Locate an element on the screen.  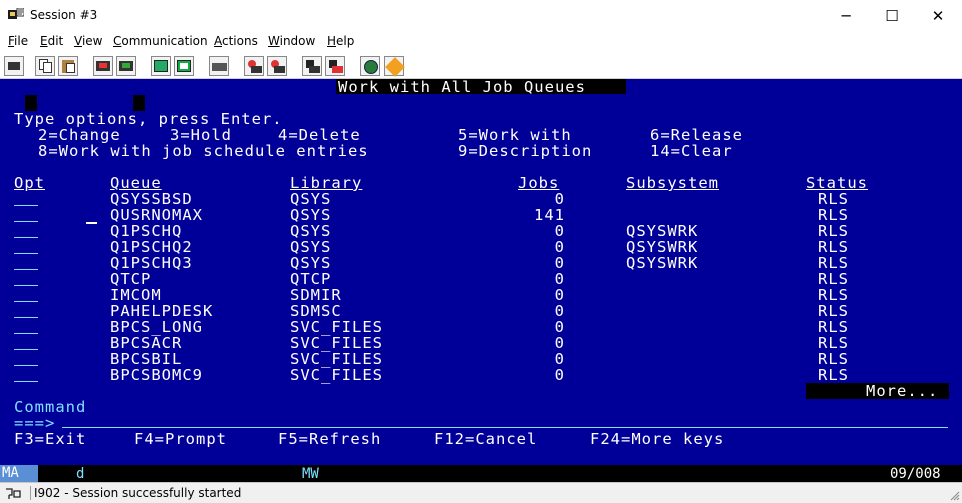
oia-cursor-position: 09/008 is located at coordinates (915, 474).